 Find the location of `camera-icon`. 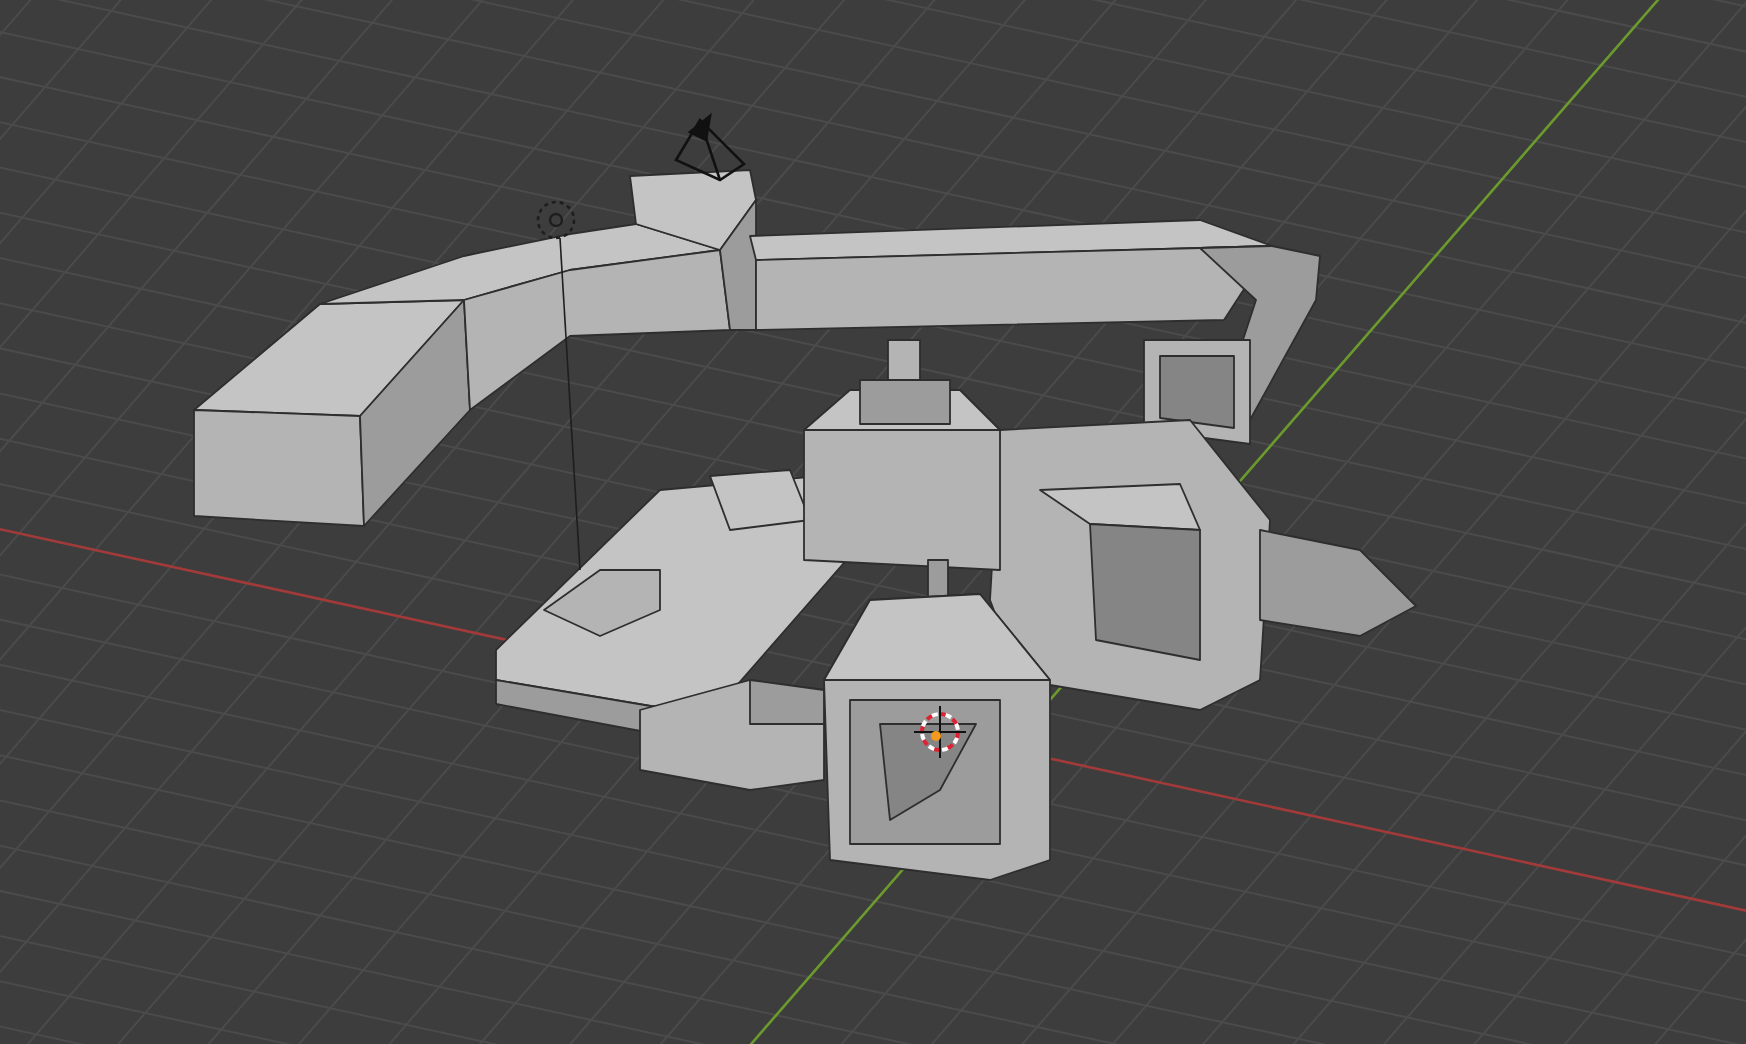

camera-icon is located at coordinates (710, 147).